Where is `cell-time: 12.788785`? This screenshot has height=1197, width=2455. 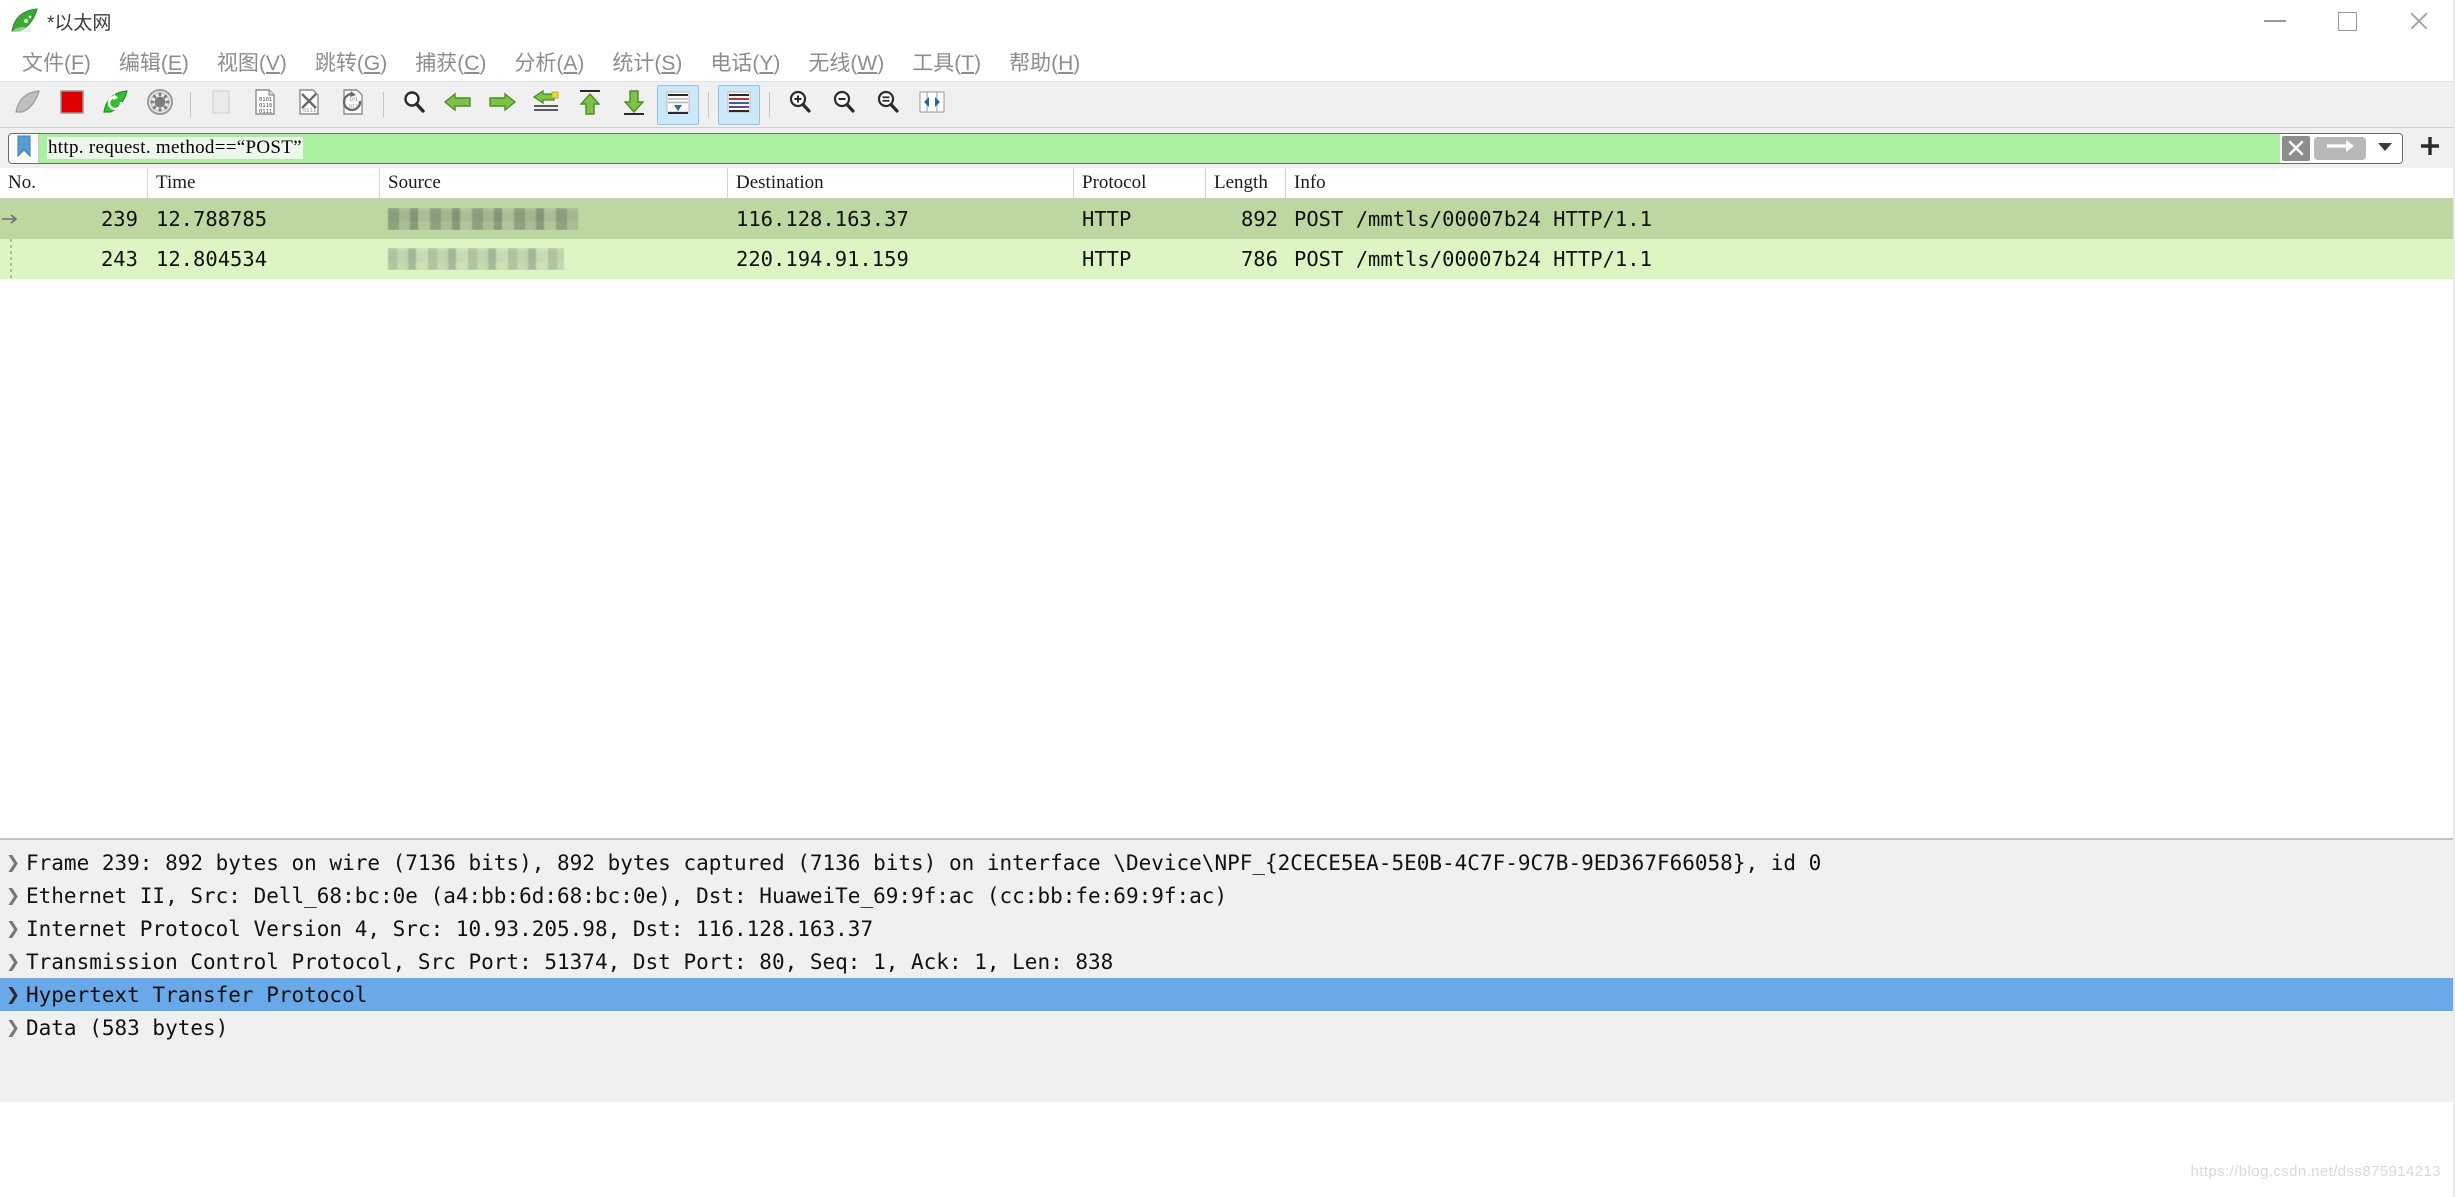
cell-time: 12.788785 is located at coordinates (212, 219).